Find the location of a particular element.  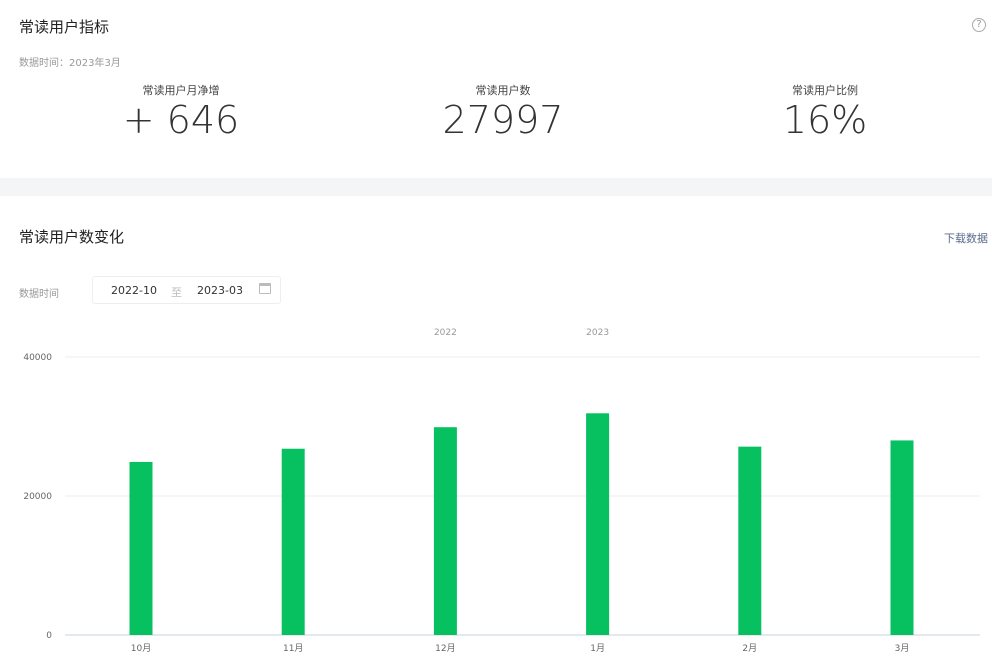

y-tick-label: 40000 is located at coordinates (37, 358).